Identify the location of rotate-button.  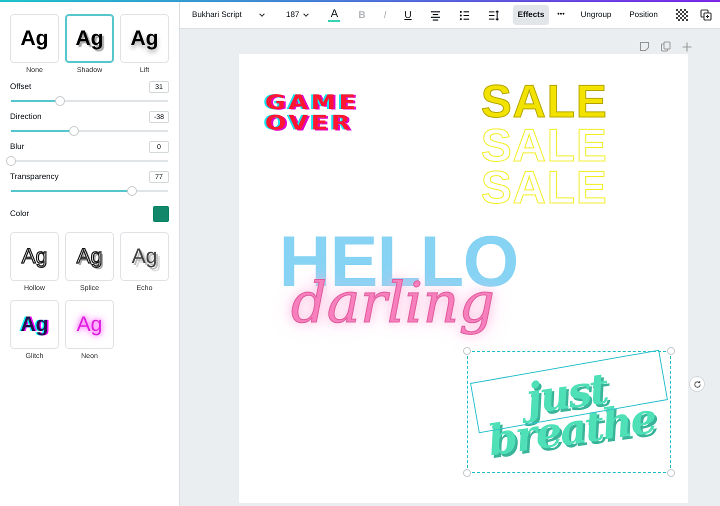
(697, 384).